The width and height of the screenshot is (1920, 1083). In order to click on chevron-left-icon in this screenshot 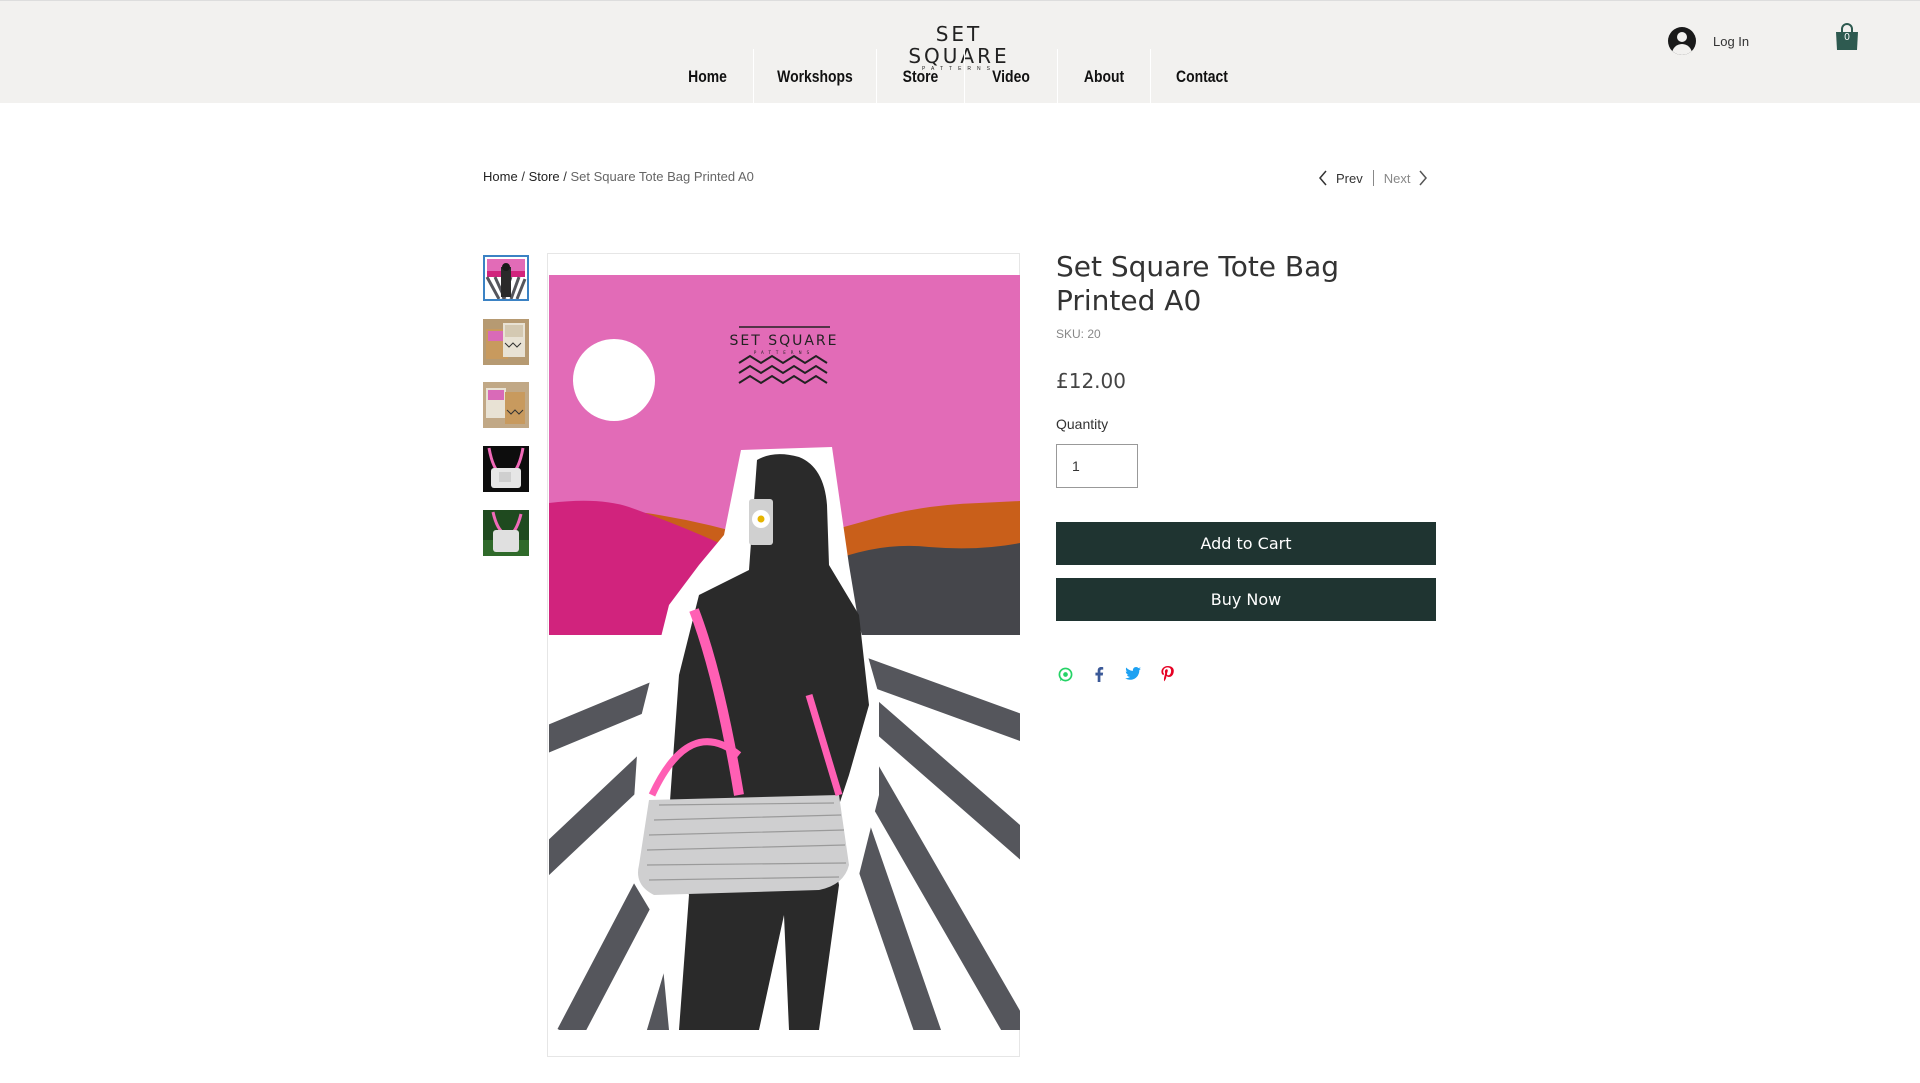, I will do `click(1323, 178)`.